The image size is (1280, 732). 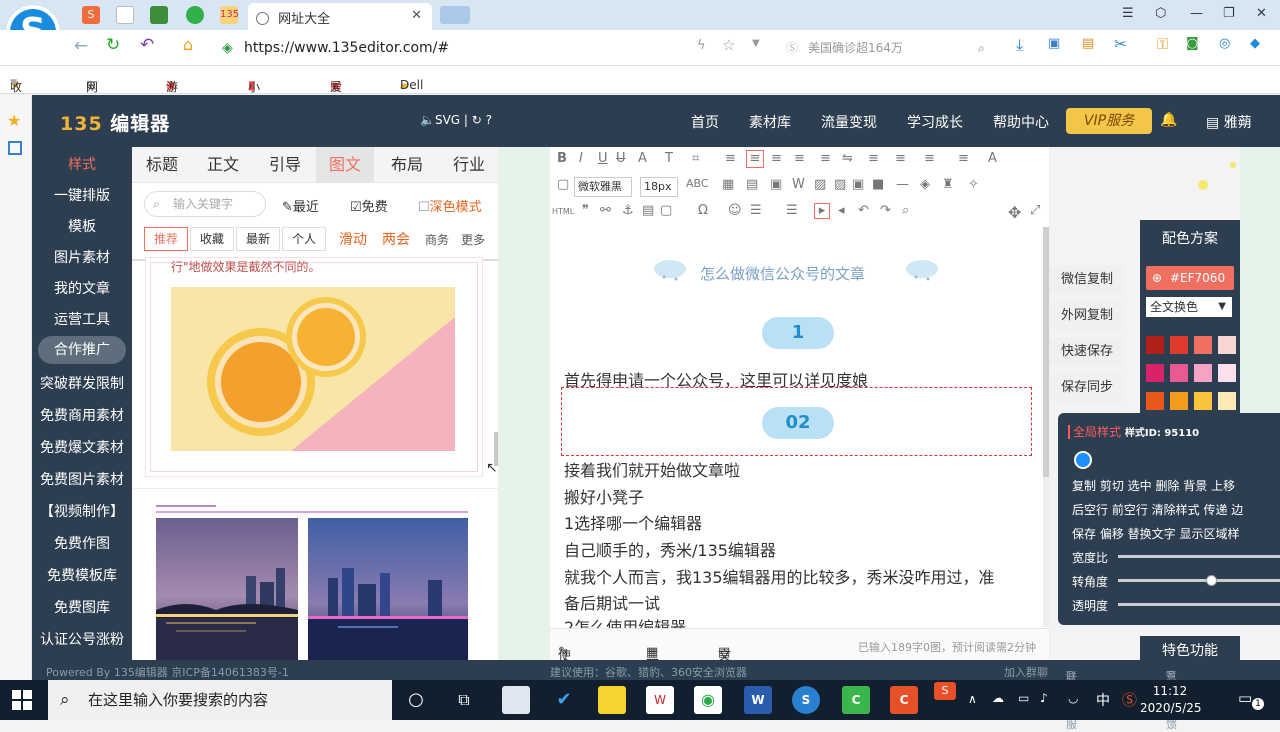 What do you see at coordinates (82, 415) in the screenshot?
I see `left-nav-commercial: 免费商用素材` at bounding box center [82, 415].